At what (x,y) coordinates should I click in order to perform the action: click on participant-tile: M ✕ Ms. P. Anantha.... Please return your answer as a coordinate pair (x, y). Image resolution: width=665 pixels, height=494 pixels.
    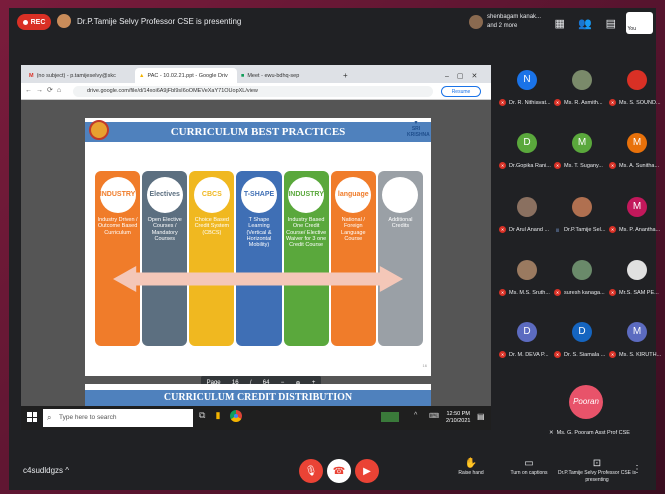
    Looking at the image, I should click on (637, 216).